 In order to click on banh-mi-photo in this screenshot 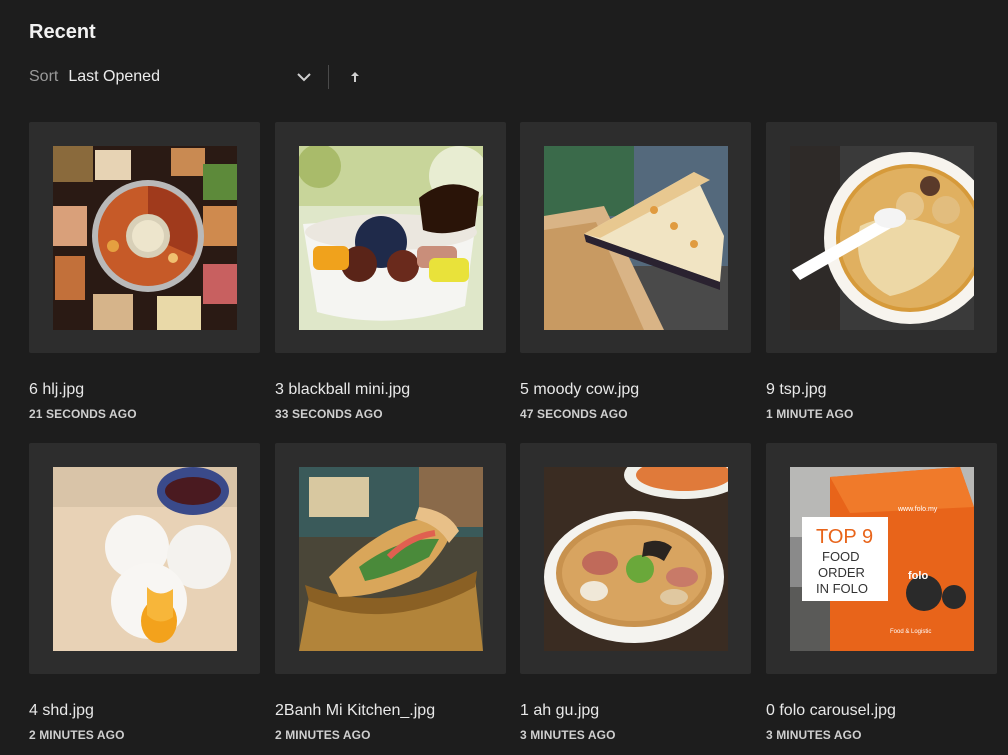, I will do `click(390, 558)`.